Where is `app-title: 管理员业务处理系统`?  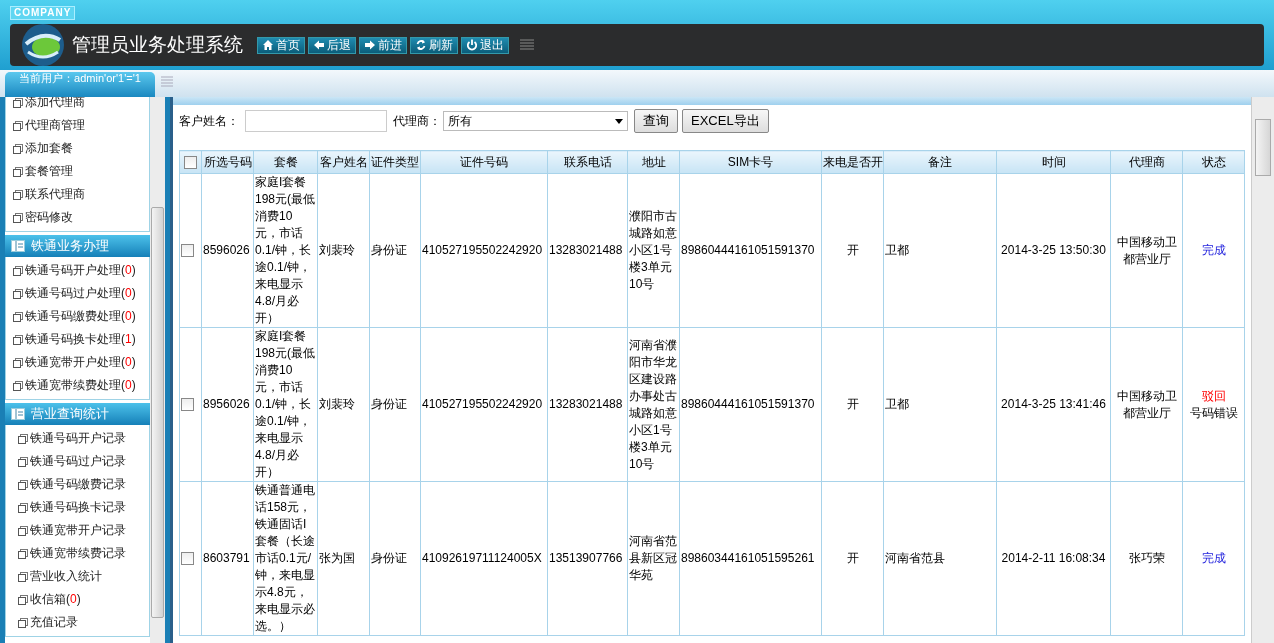 app-title: 管理员业务处理系统 is located at coordinates (157, 45).